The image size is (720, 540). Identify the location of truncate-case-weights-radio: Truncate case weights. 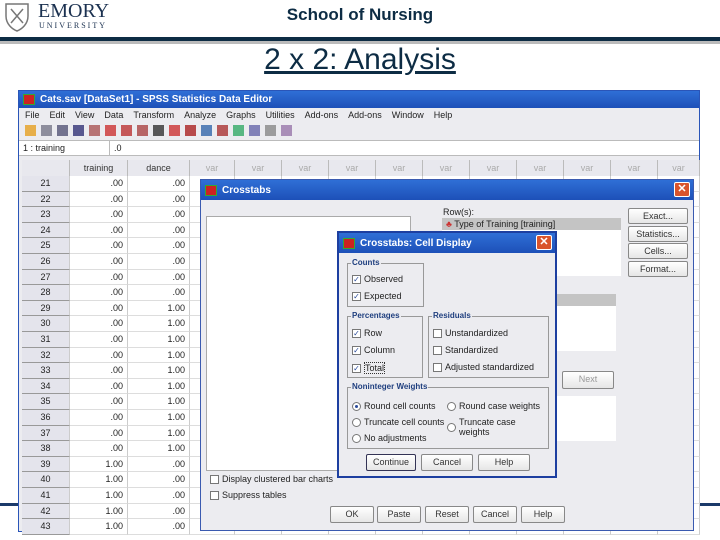
(497, 427).